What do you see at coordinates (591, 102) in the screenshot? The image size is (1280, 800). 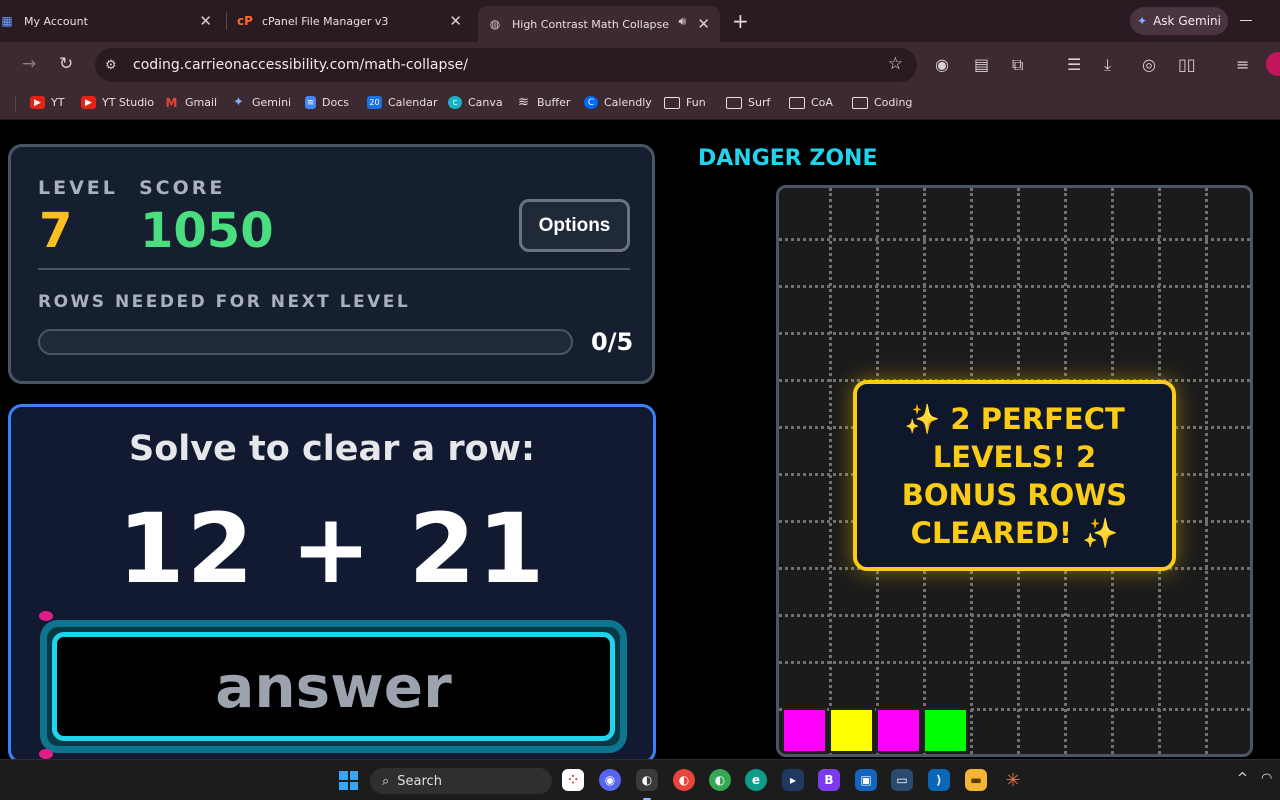 I see `calendly-icon: C` at bounding box center [591, 102].